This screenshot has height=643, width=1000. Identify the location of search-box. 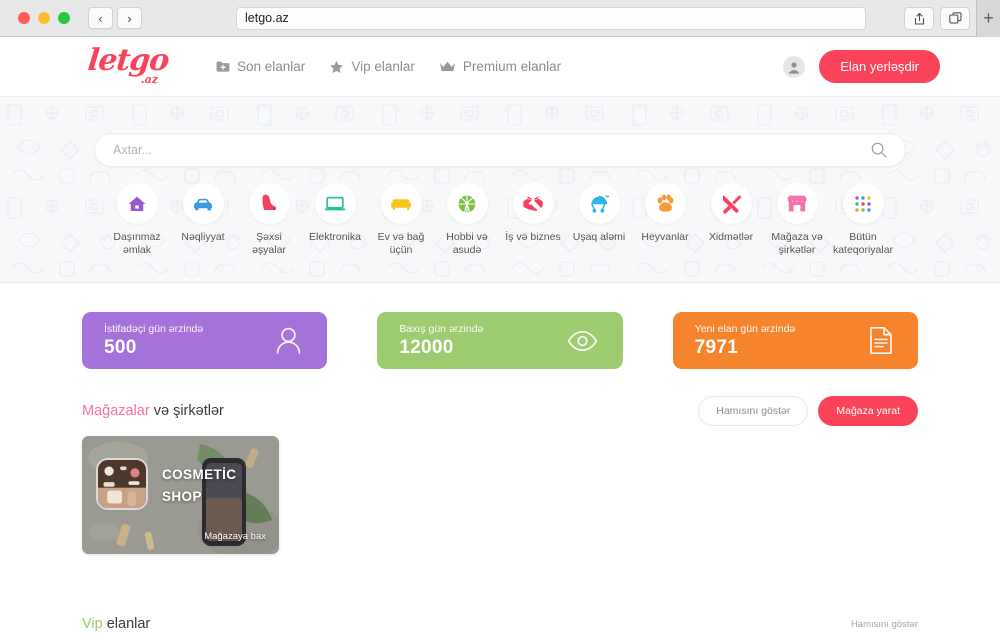
(500, 150).